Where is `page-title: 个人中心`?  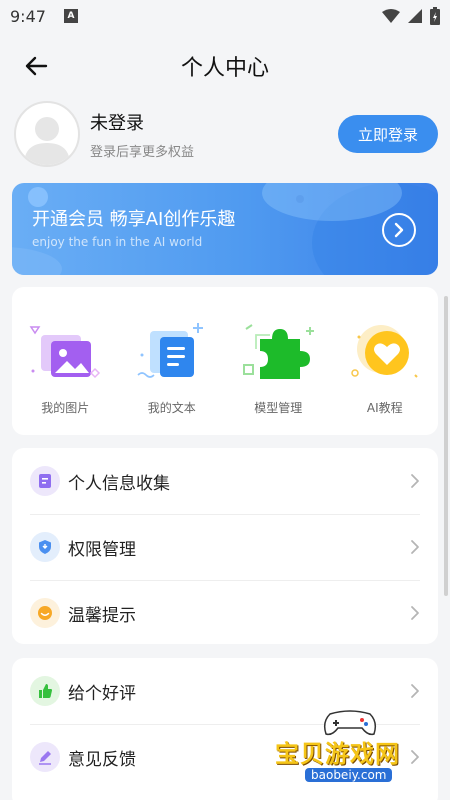 page-title: 个人中心 is located at coordinates (224, 68).